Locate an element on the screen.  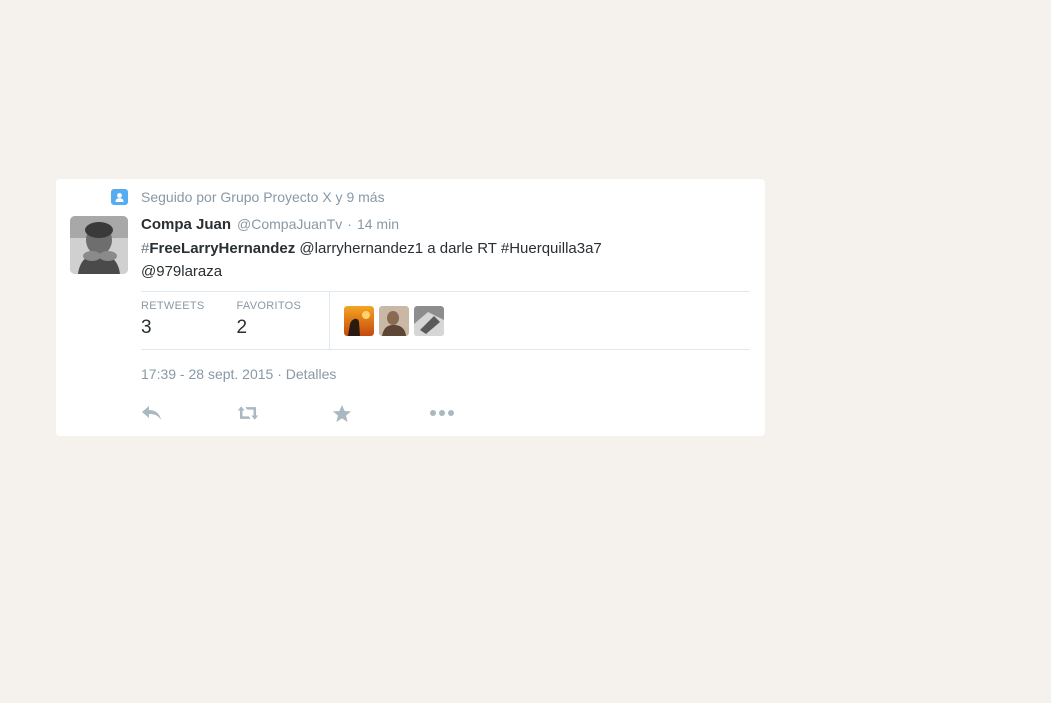
tweet-meta: 17:39 - 28 sept. 2015 · Detalles is located at coordinates (238, 374).